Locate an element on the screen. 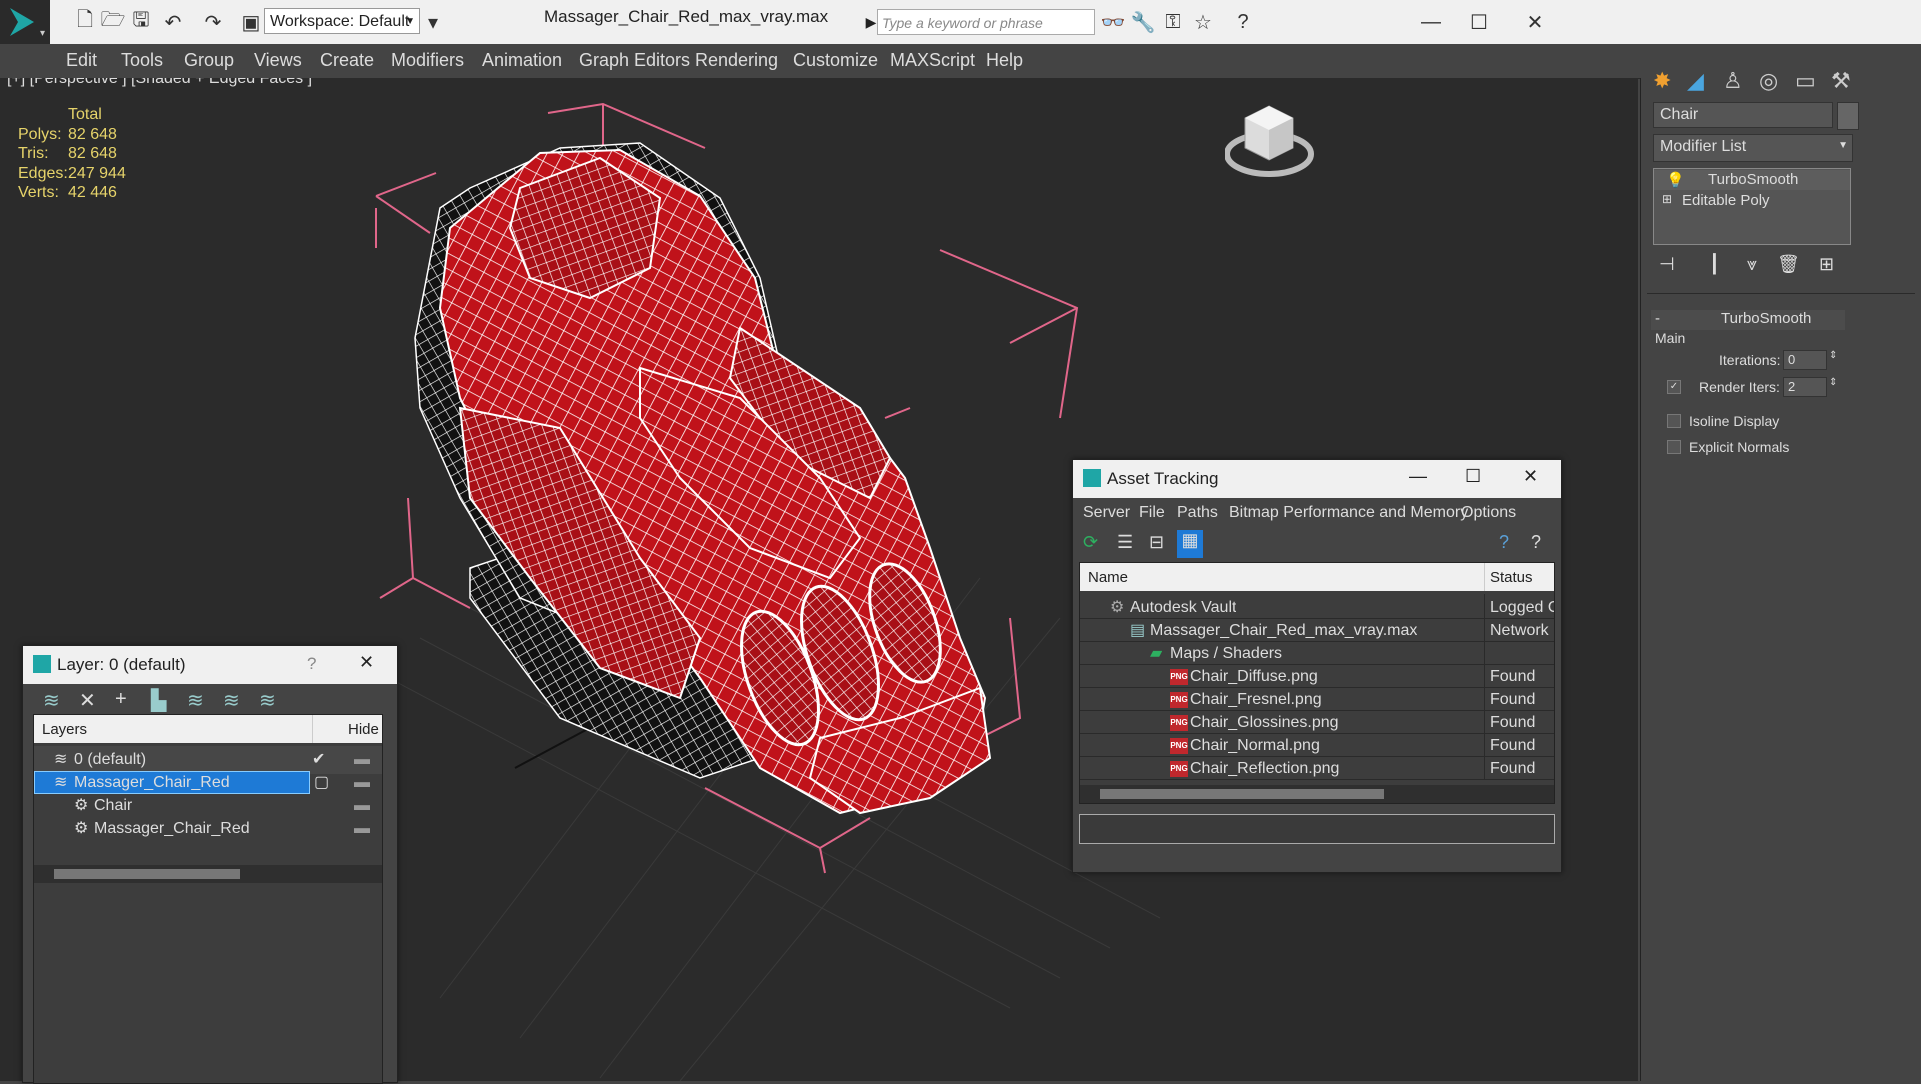 This screenshot has width=1921, height=1084. lightbulb-icon: 💡 is located at coordinates (1675, 180).